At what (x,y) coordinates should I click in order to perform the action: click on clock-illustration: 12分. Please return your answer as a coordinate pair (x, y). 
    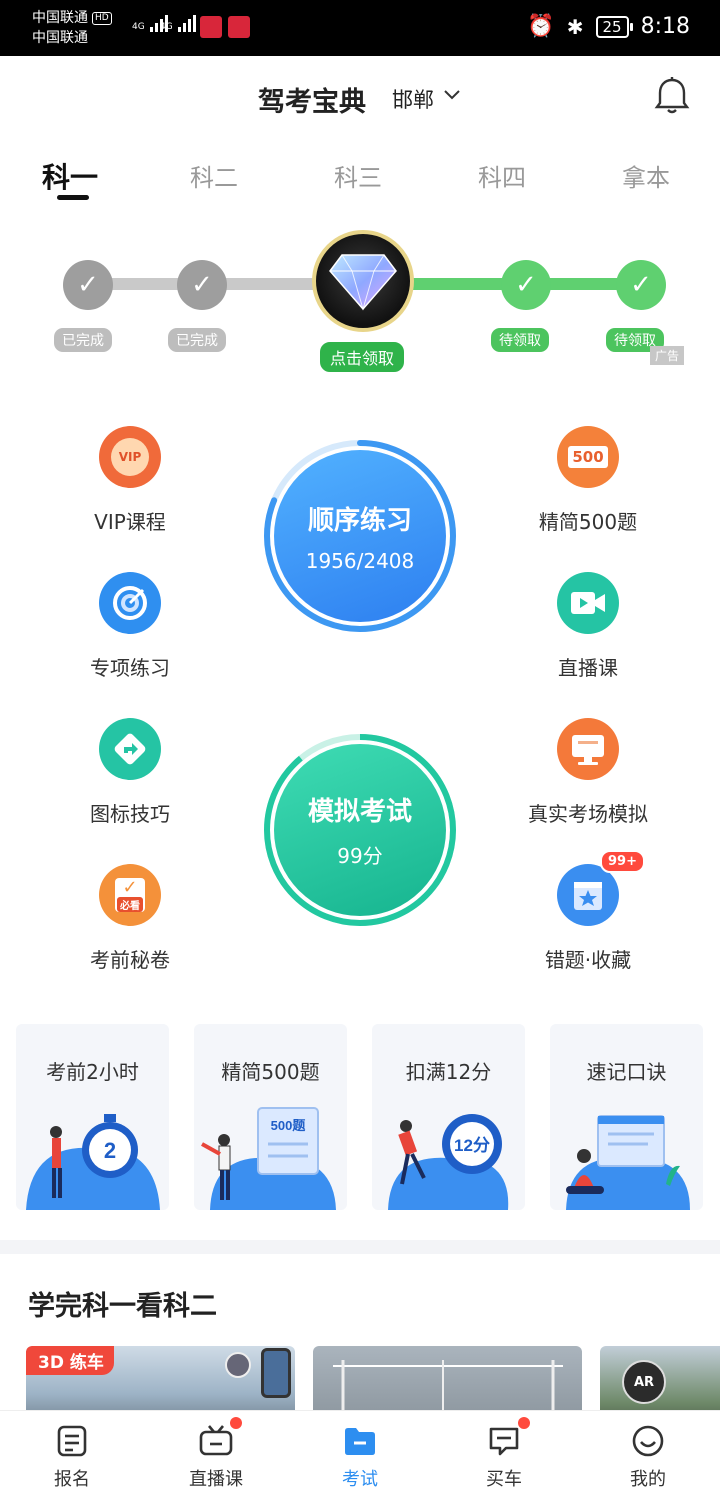
    Looking at the image, I should click on (448, 1162).